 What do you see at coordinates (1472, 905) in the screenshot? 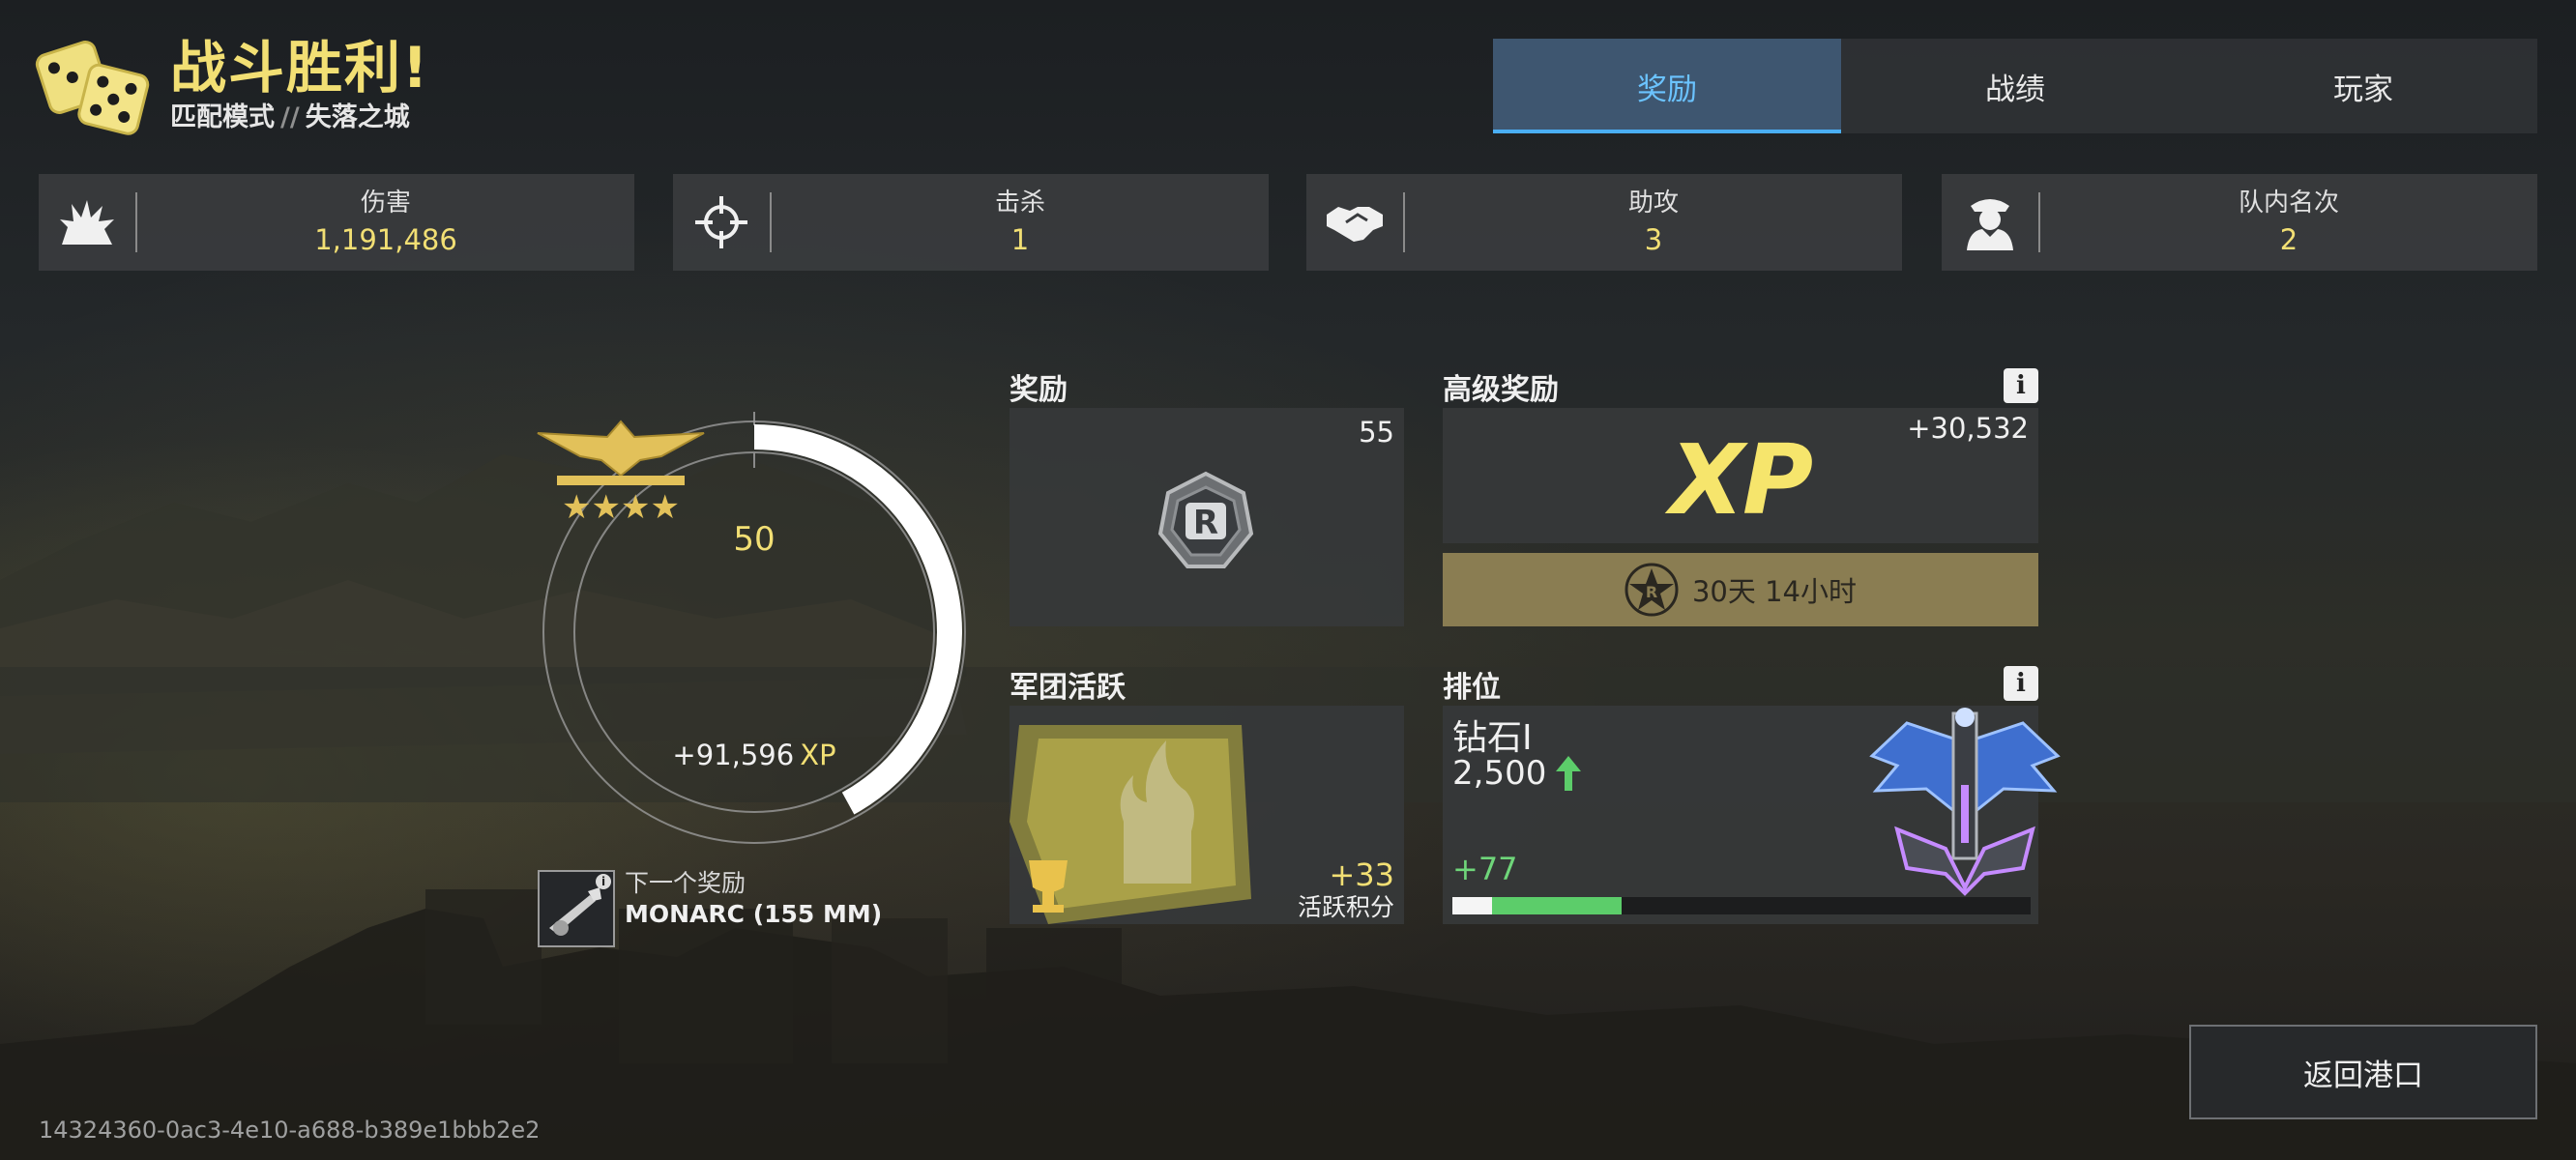
I see `rank-progress-base` at bounding box center [1472, 905].